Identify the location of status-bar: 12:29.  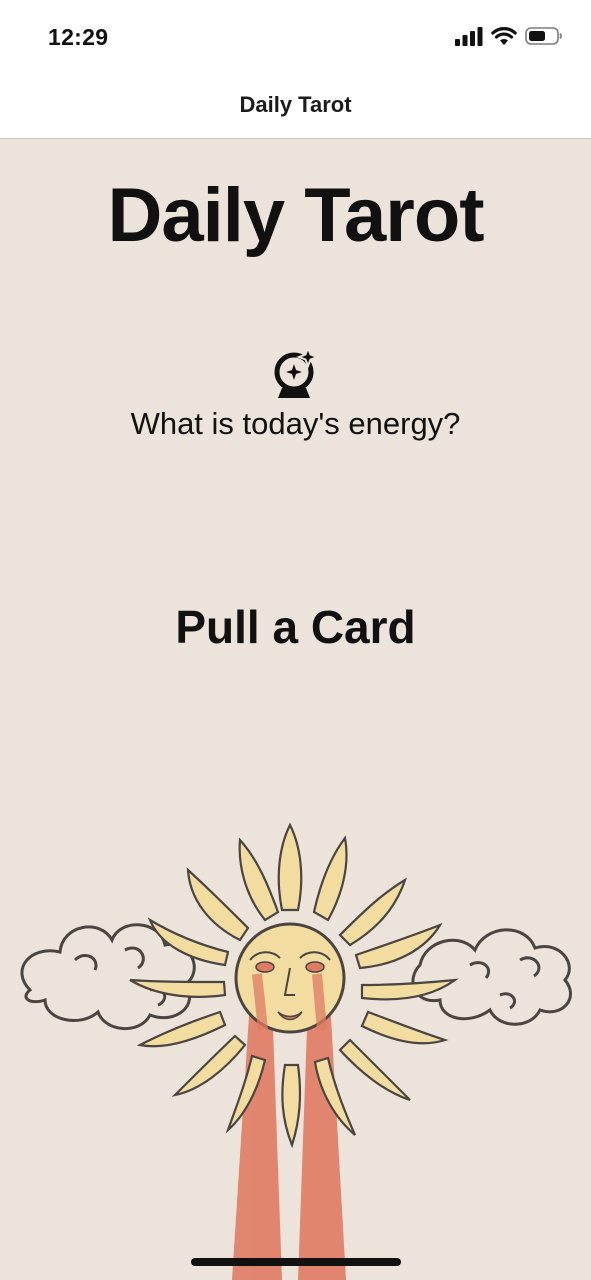
(295, 38).